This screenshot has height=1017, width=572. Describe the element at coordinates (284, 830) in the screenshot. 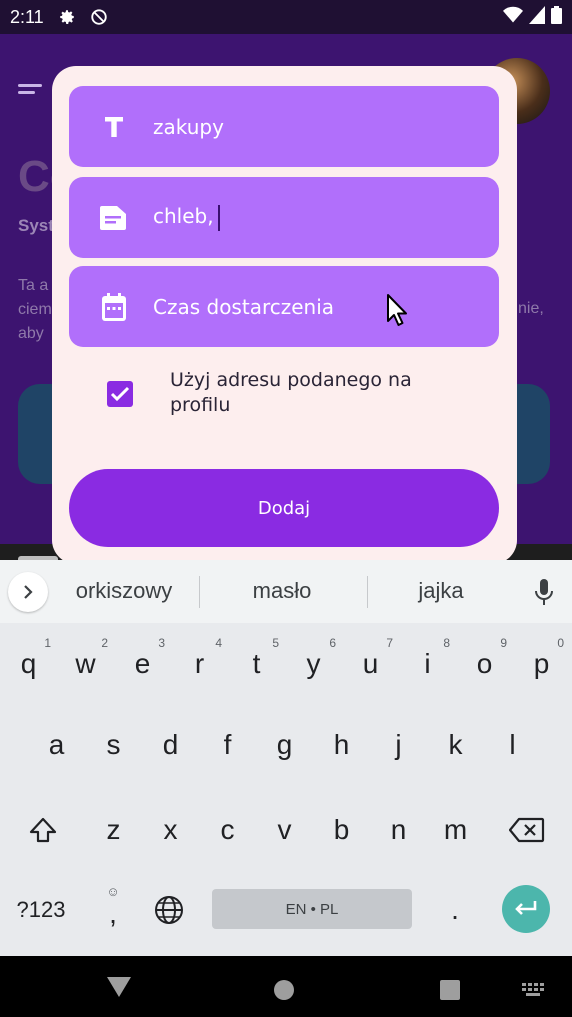

I see `key-v: v` at that location.